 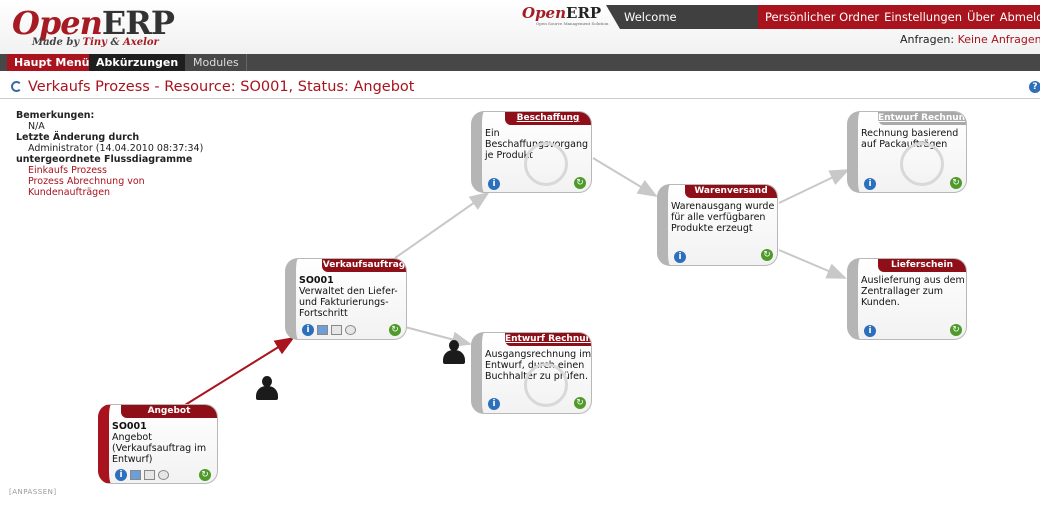 I want to click on small-openerp-logo: OpenERP, so click(x=562, y=13).